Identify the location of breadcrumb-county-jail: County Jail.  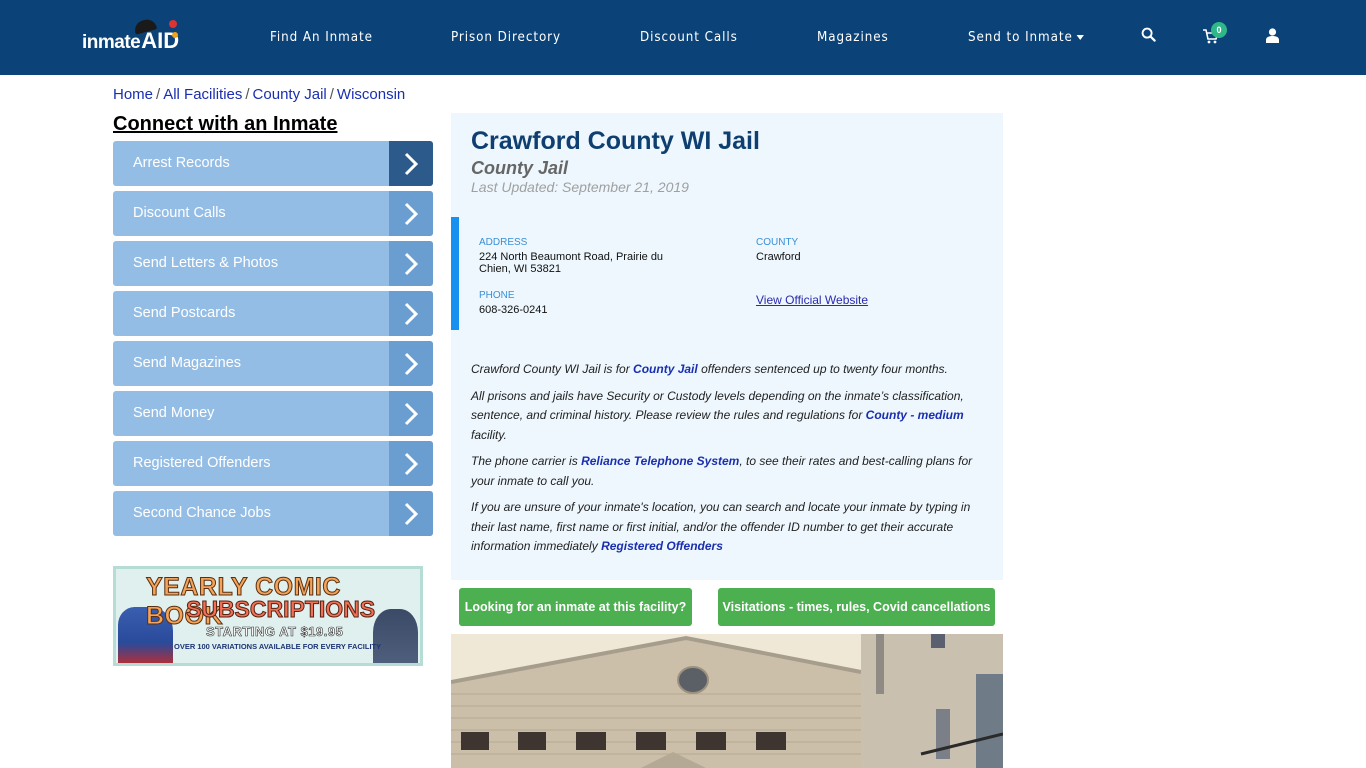
(290, 94).